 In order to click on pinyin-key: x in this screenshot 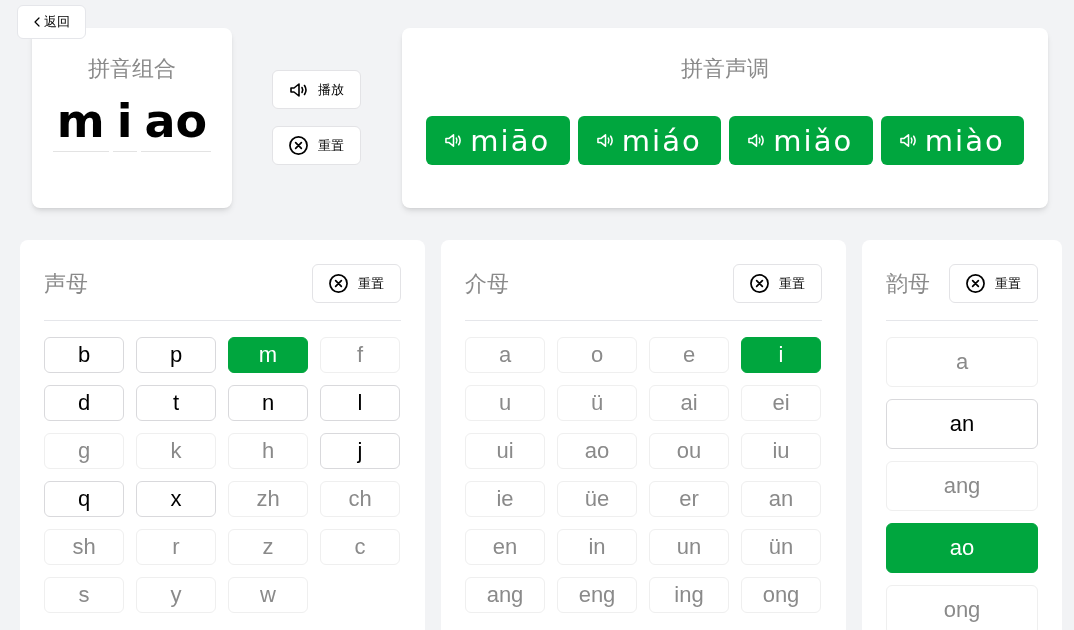, I will do `click(176, 499)`.